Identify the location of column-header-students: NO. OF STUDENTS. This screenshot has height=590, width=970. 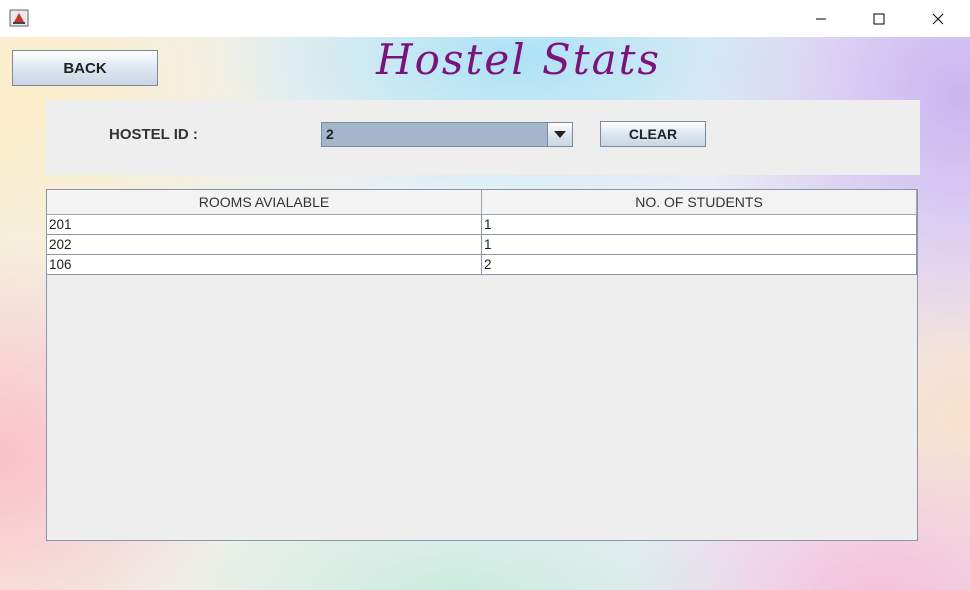
(699, 202).